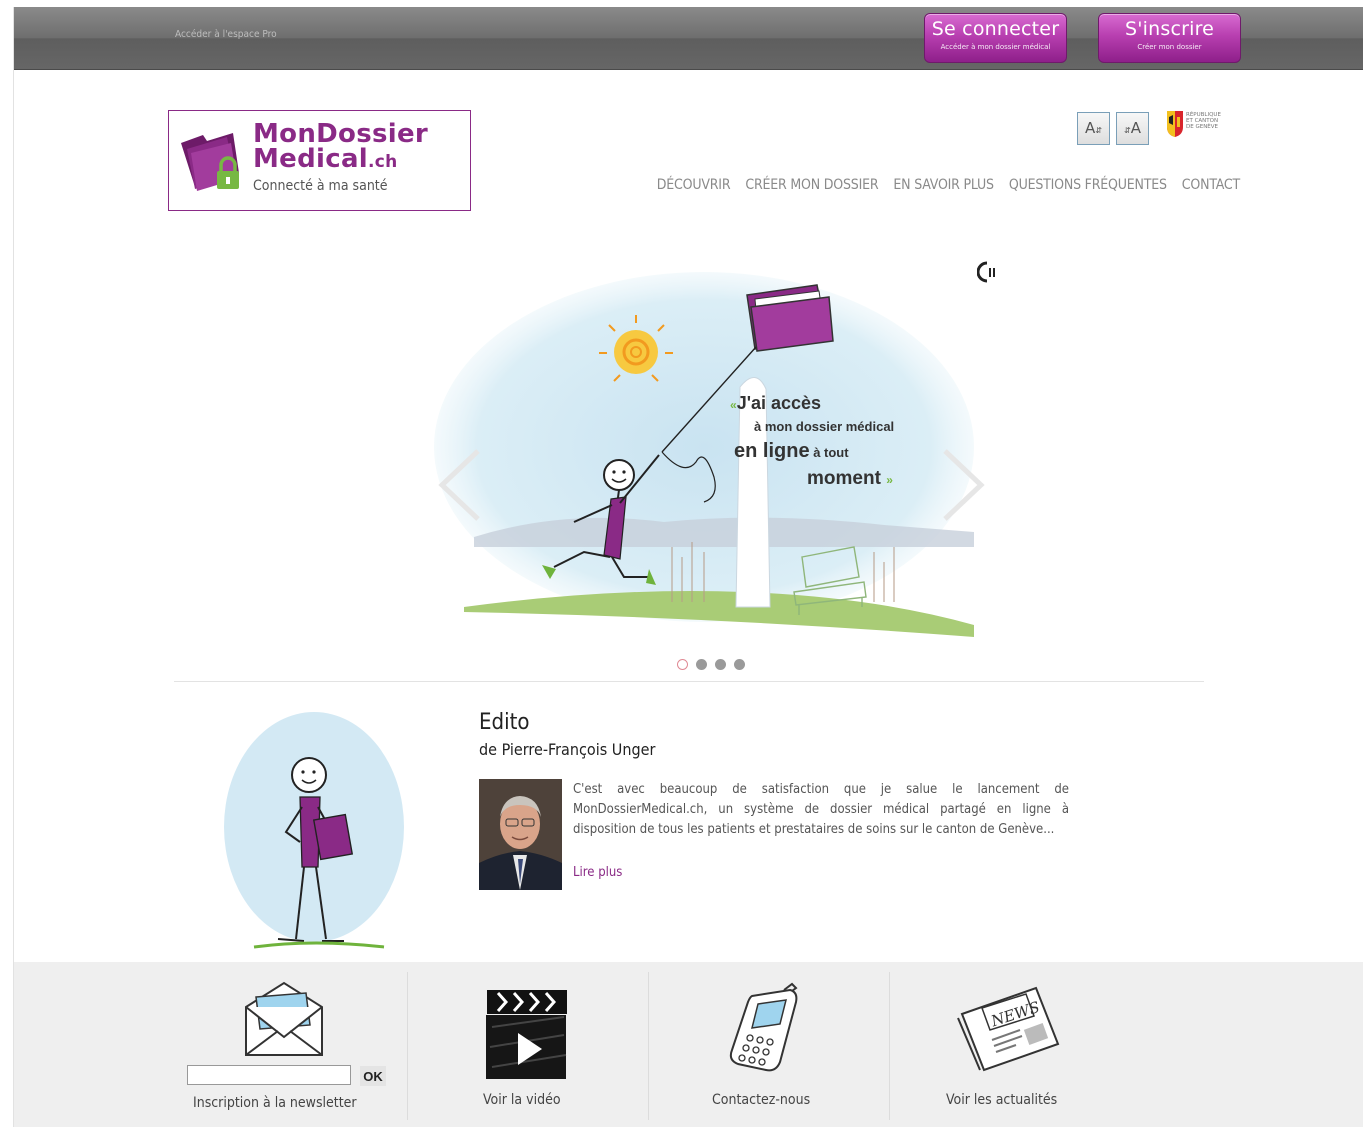 The width and height of the screenshot is (1363, 1127). Describe the element at coordinates (1098, 130) in the screenshot. I see `decrease-arrows-icon: ⇵` at that location.